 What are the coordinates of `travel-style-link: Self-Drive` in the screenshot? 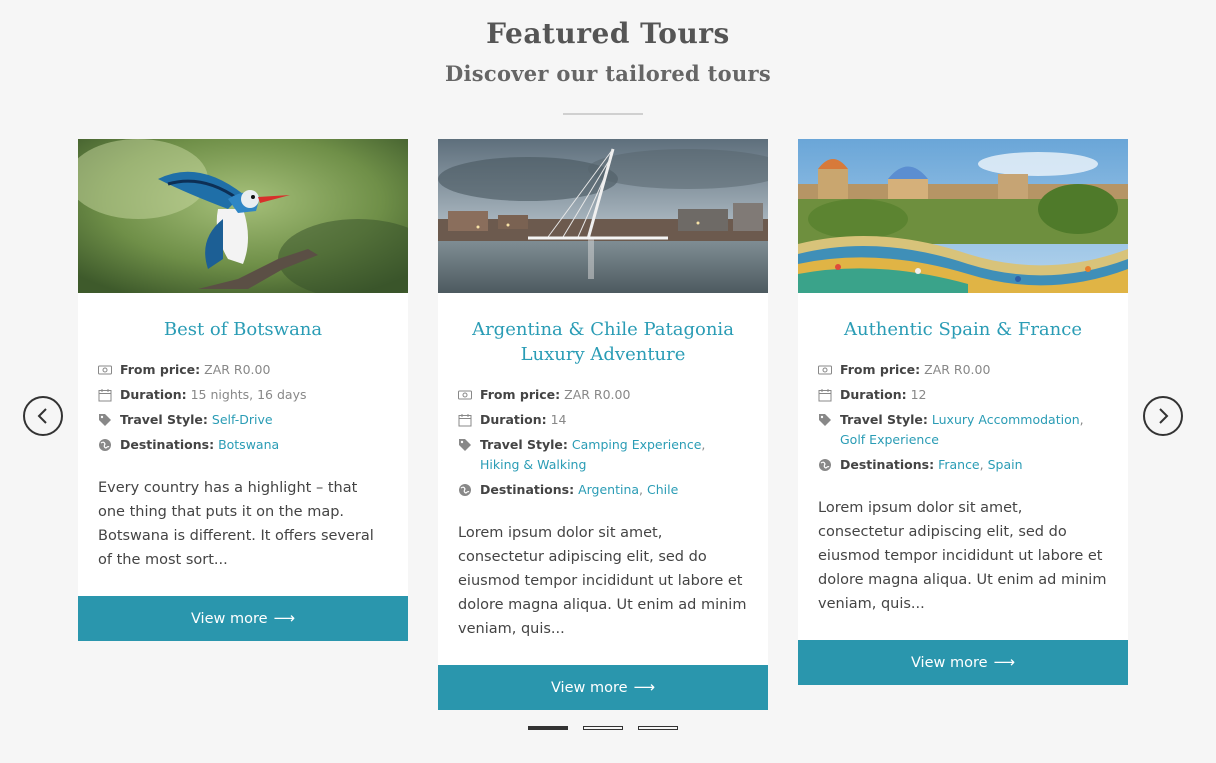 It's located at (242, 419).